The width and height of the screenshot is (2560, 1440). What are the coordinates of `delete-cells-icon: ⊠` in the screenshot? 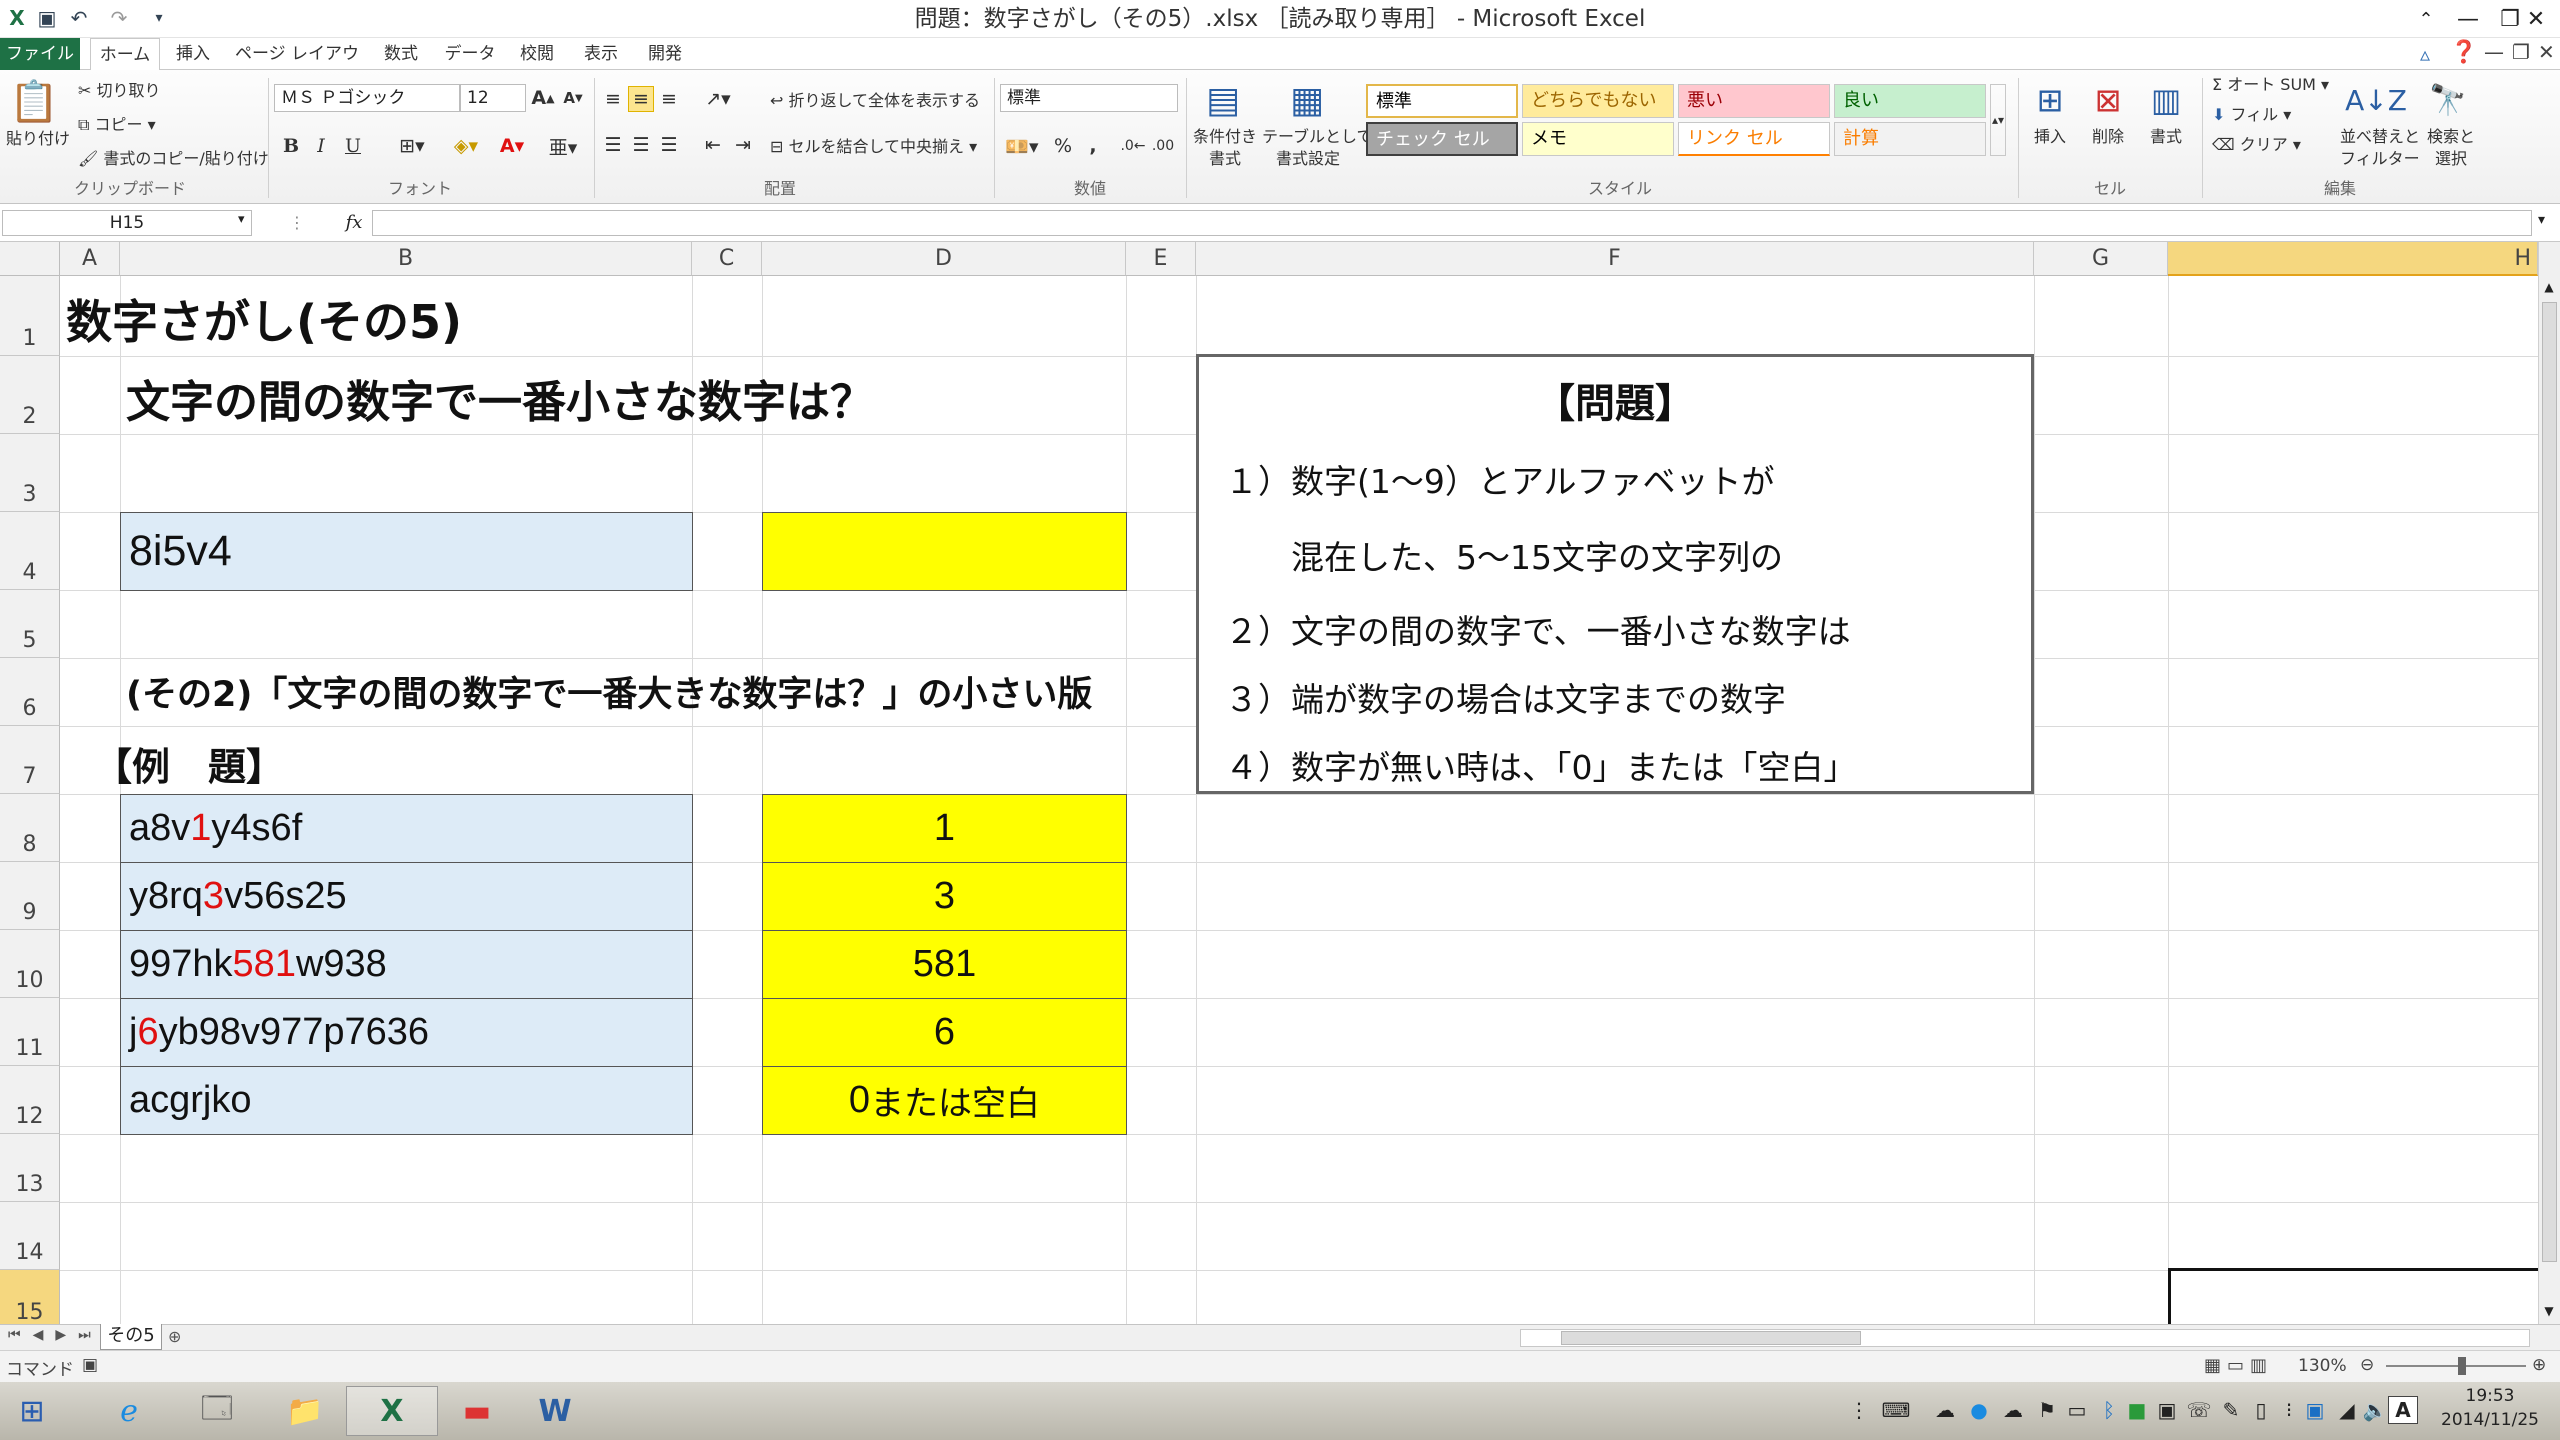 It's located at (2108, 100).